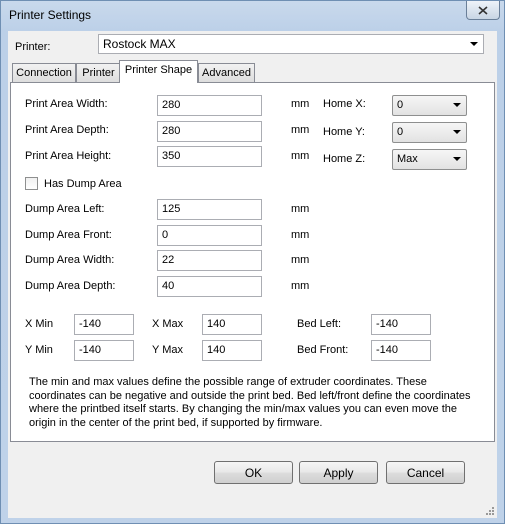 The width and height of the screenshot is (505, 524). Describe the element at coordinates (83, 184) in the screenshot. I see `has-dump-area-label: Has Dump Area` at that location.